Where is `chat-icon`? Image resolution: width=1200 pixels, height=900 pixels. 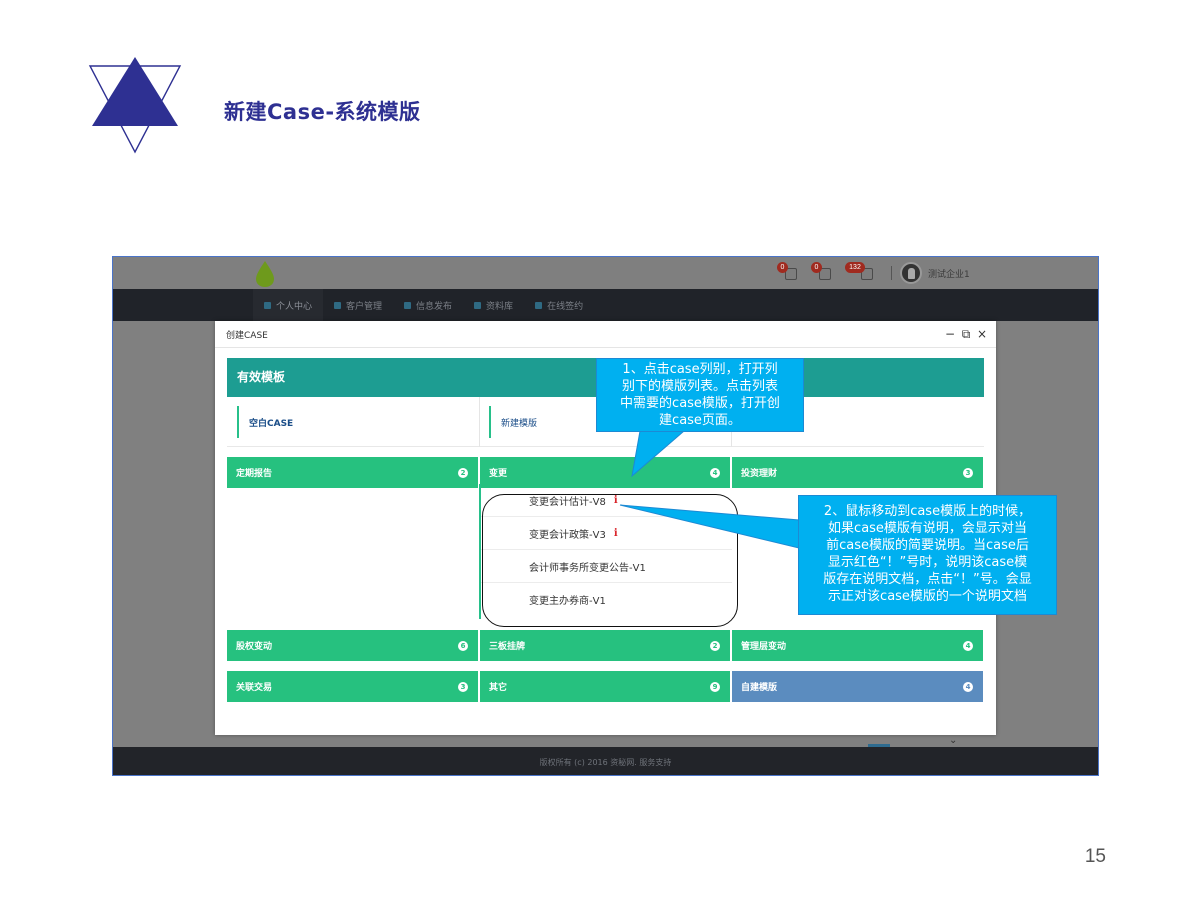 chat-icon is located at coordinates (338, 305).